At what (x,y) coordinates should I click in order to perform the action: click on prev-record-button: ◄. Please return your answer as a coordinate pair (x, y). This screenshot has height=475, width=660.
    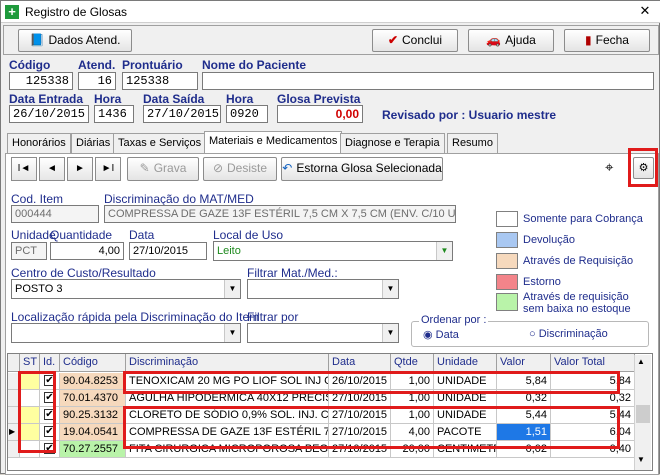
    Looking at the image, I should click on (52, 169).